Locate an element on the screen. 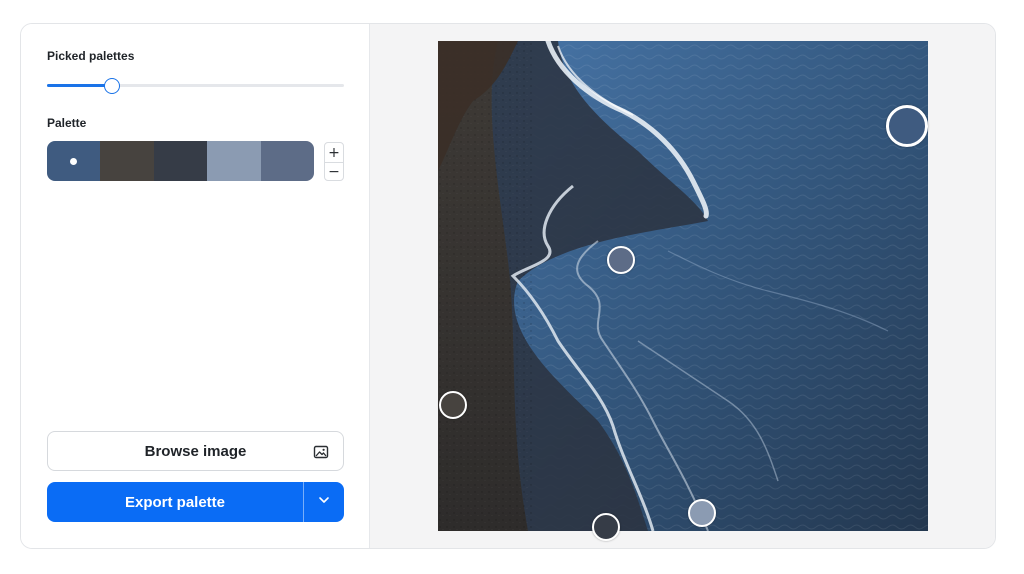 The width and height of the screenshot is (1024, 574). export-palette-button: Export palette is located at coordinates (175, 502).